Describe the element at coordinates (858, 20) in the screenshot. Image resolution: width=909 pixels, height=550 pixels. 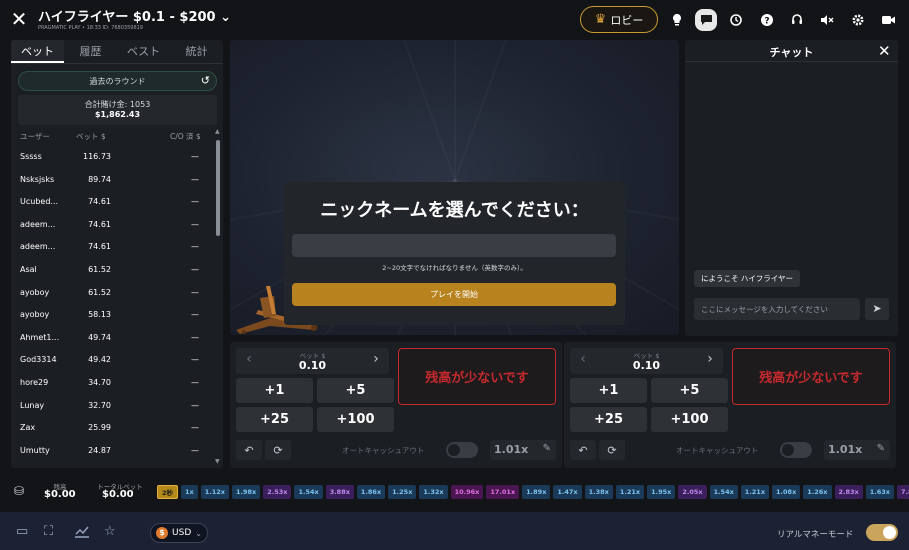
I see `settings-icon` at that location.